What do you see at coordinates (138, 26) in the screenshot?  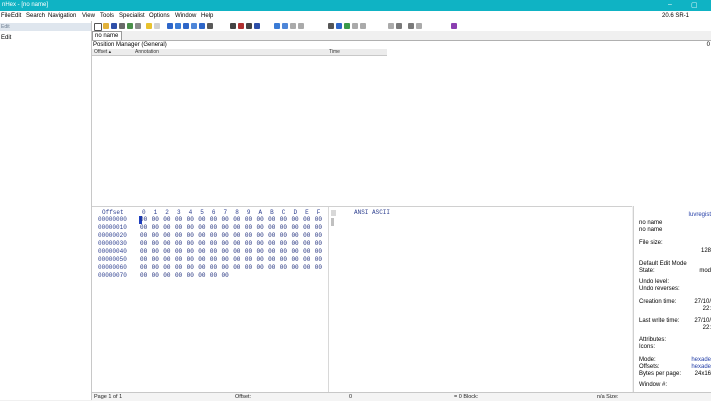 I see `open-disk-icon` at bounding box center [138, 26].